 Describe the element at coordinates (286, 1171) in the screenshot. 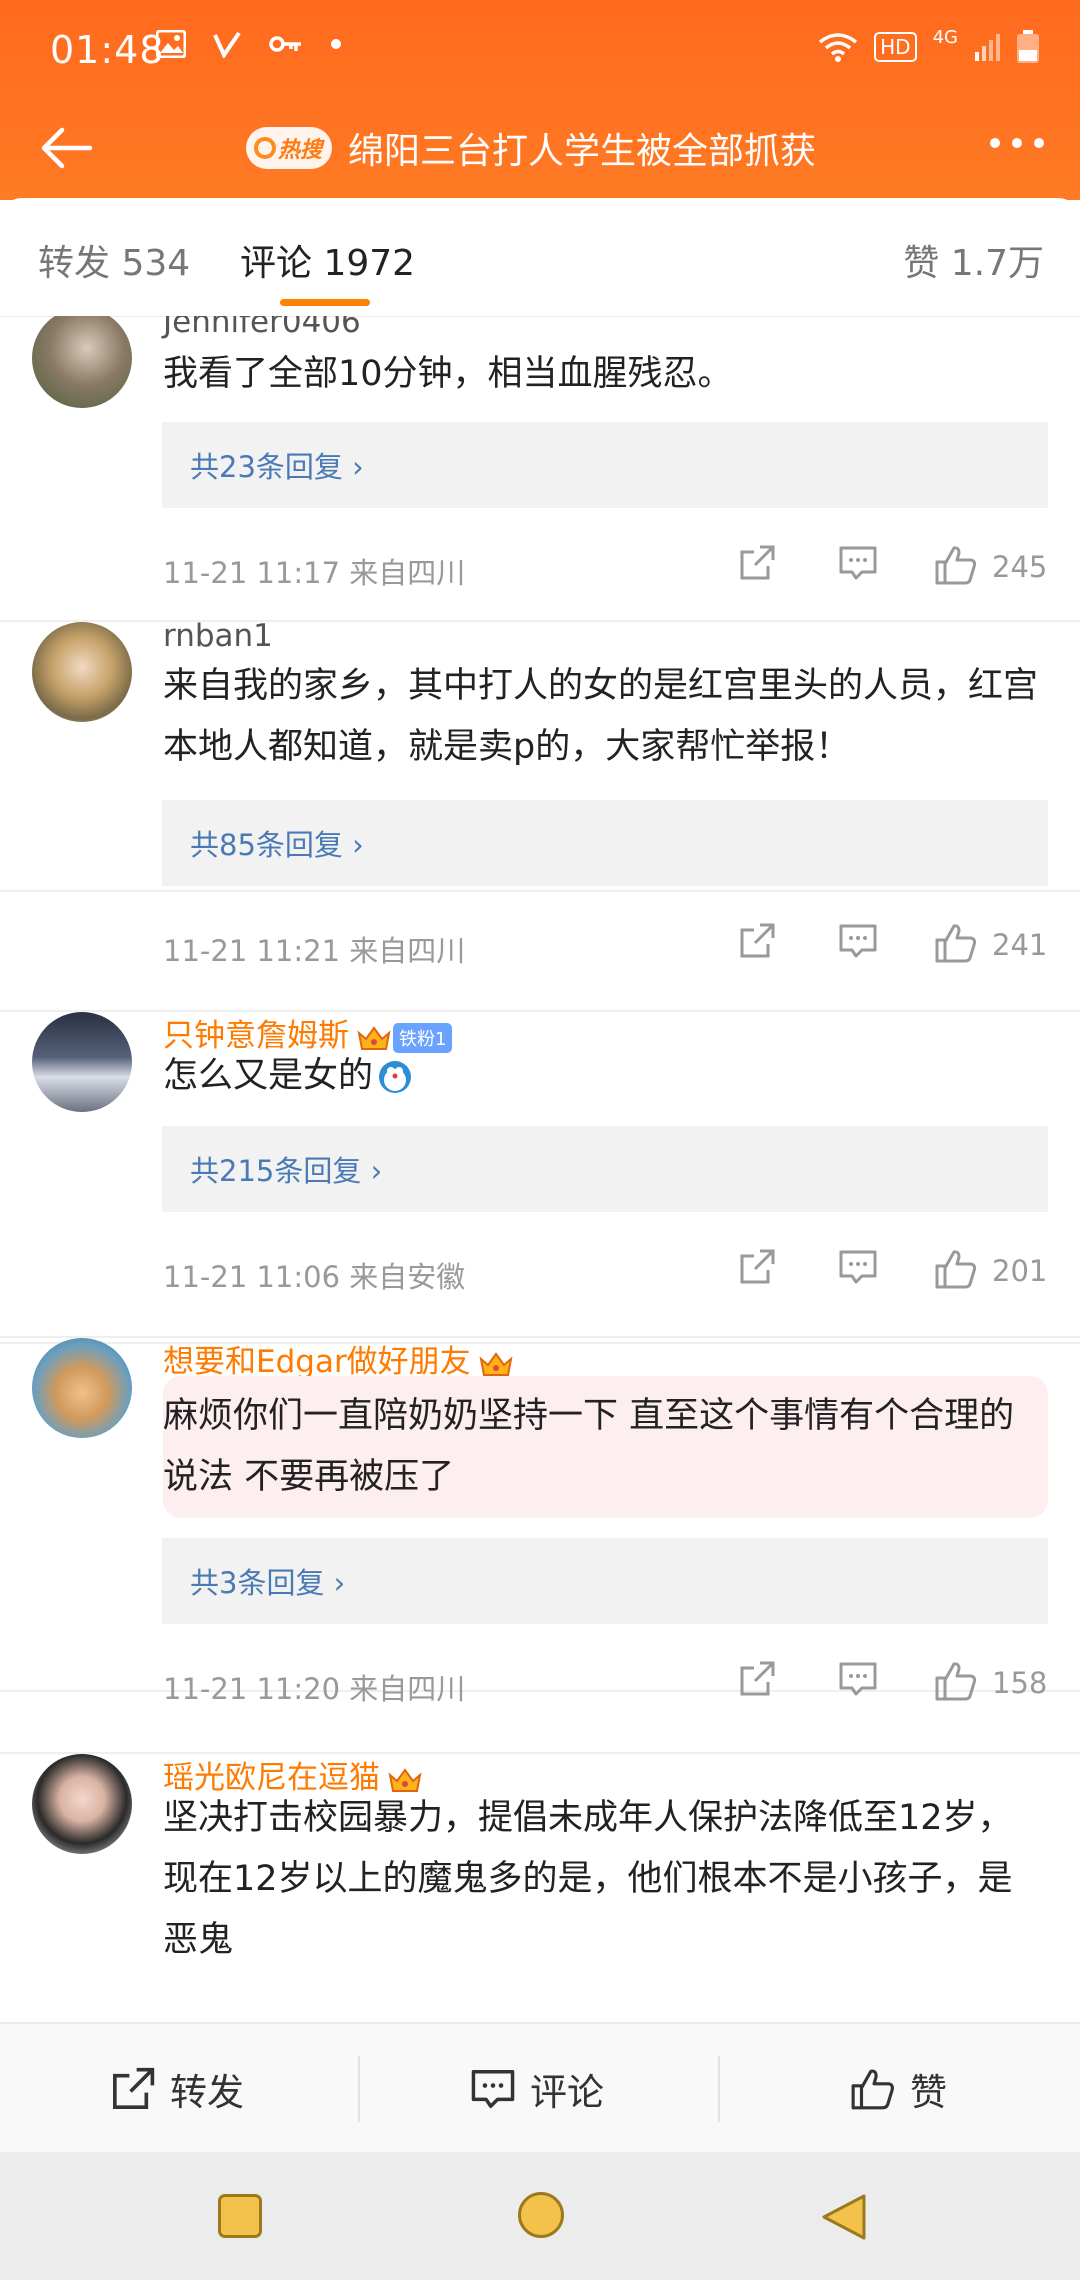

I see `reply-count: 共215条回复 ›` at that location.